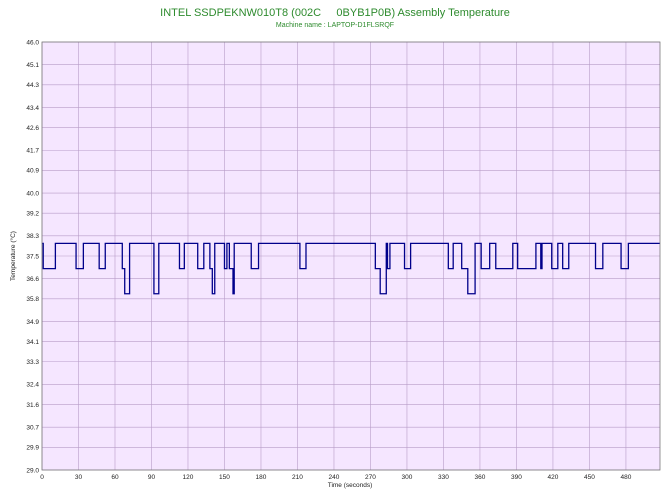 The image size is (670, 502). I want to click on y-tick-label: 29.9, so click(32, 448).